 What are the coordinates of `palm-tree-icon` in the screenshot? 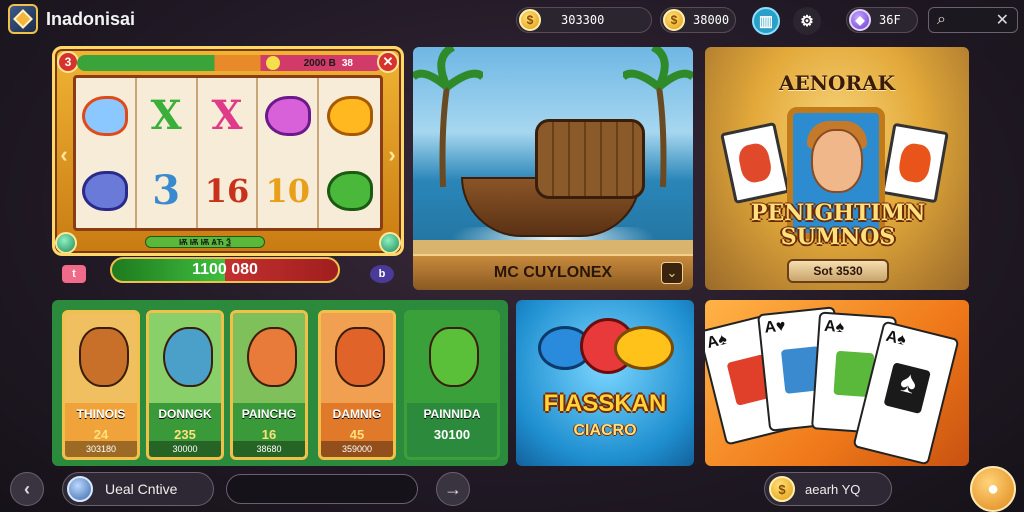 It's located at (448, 117).